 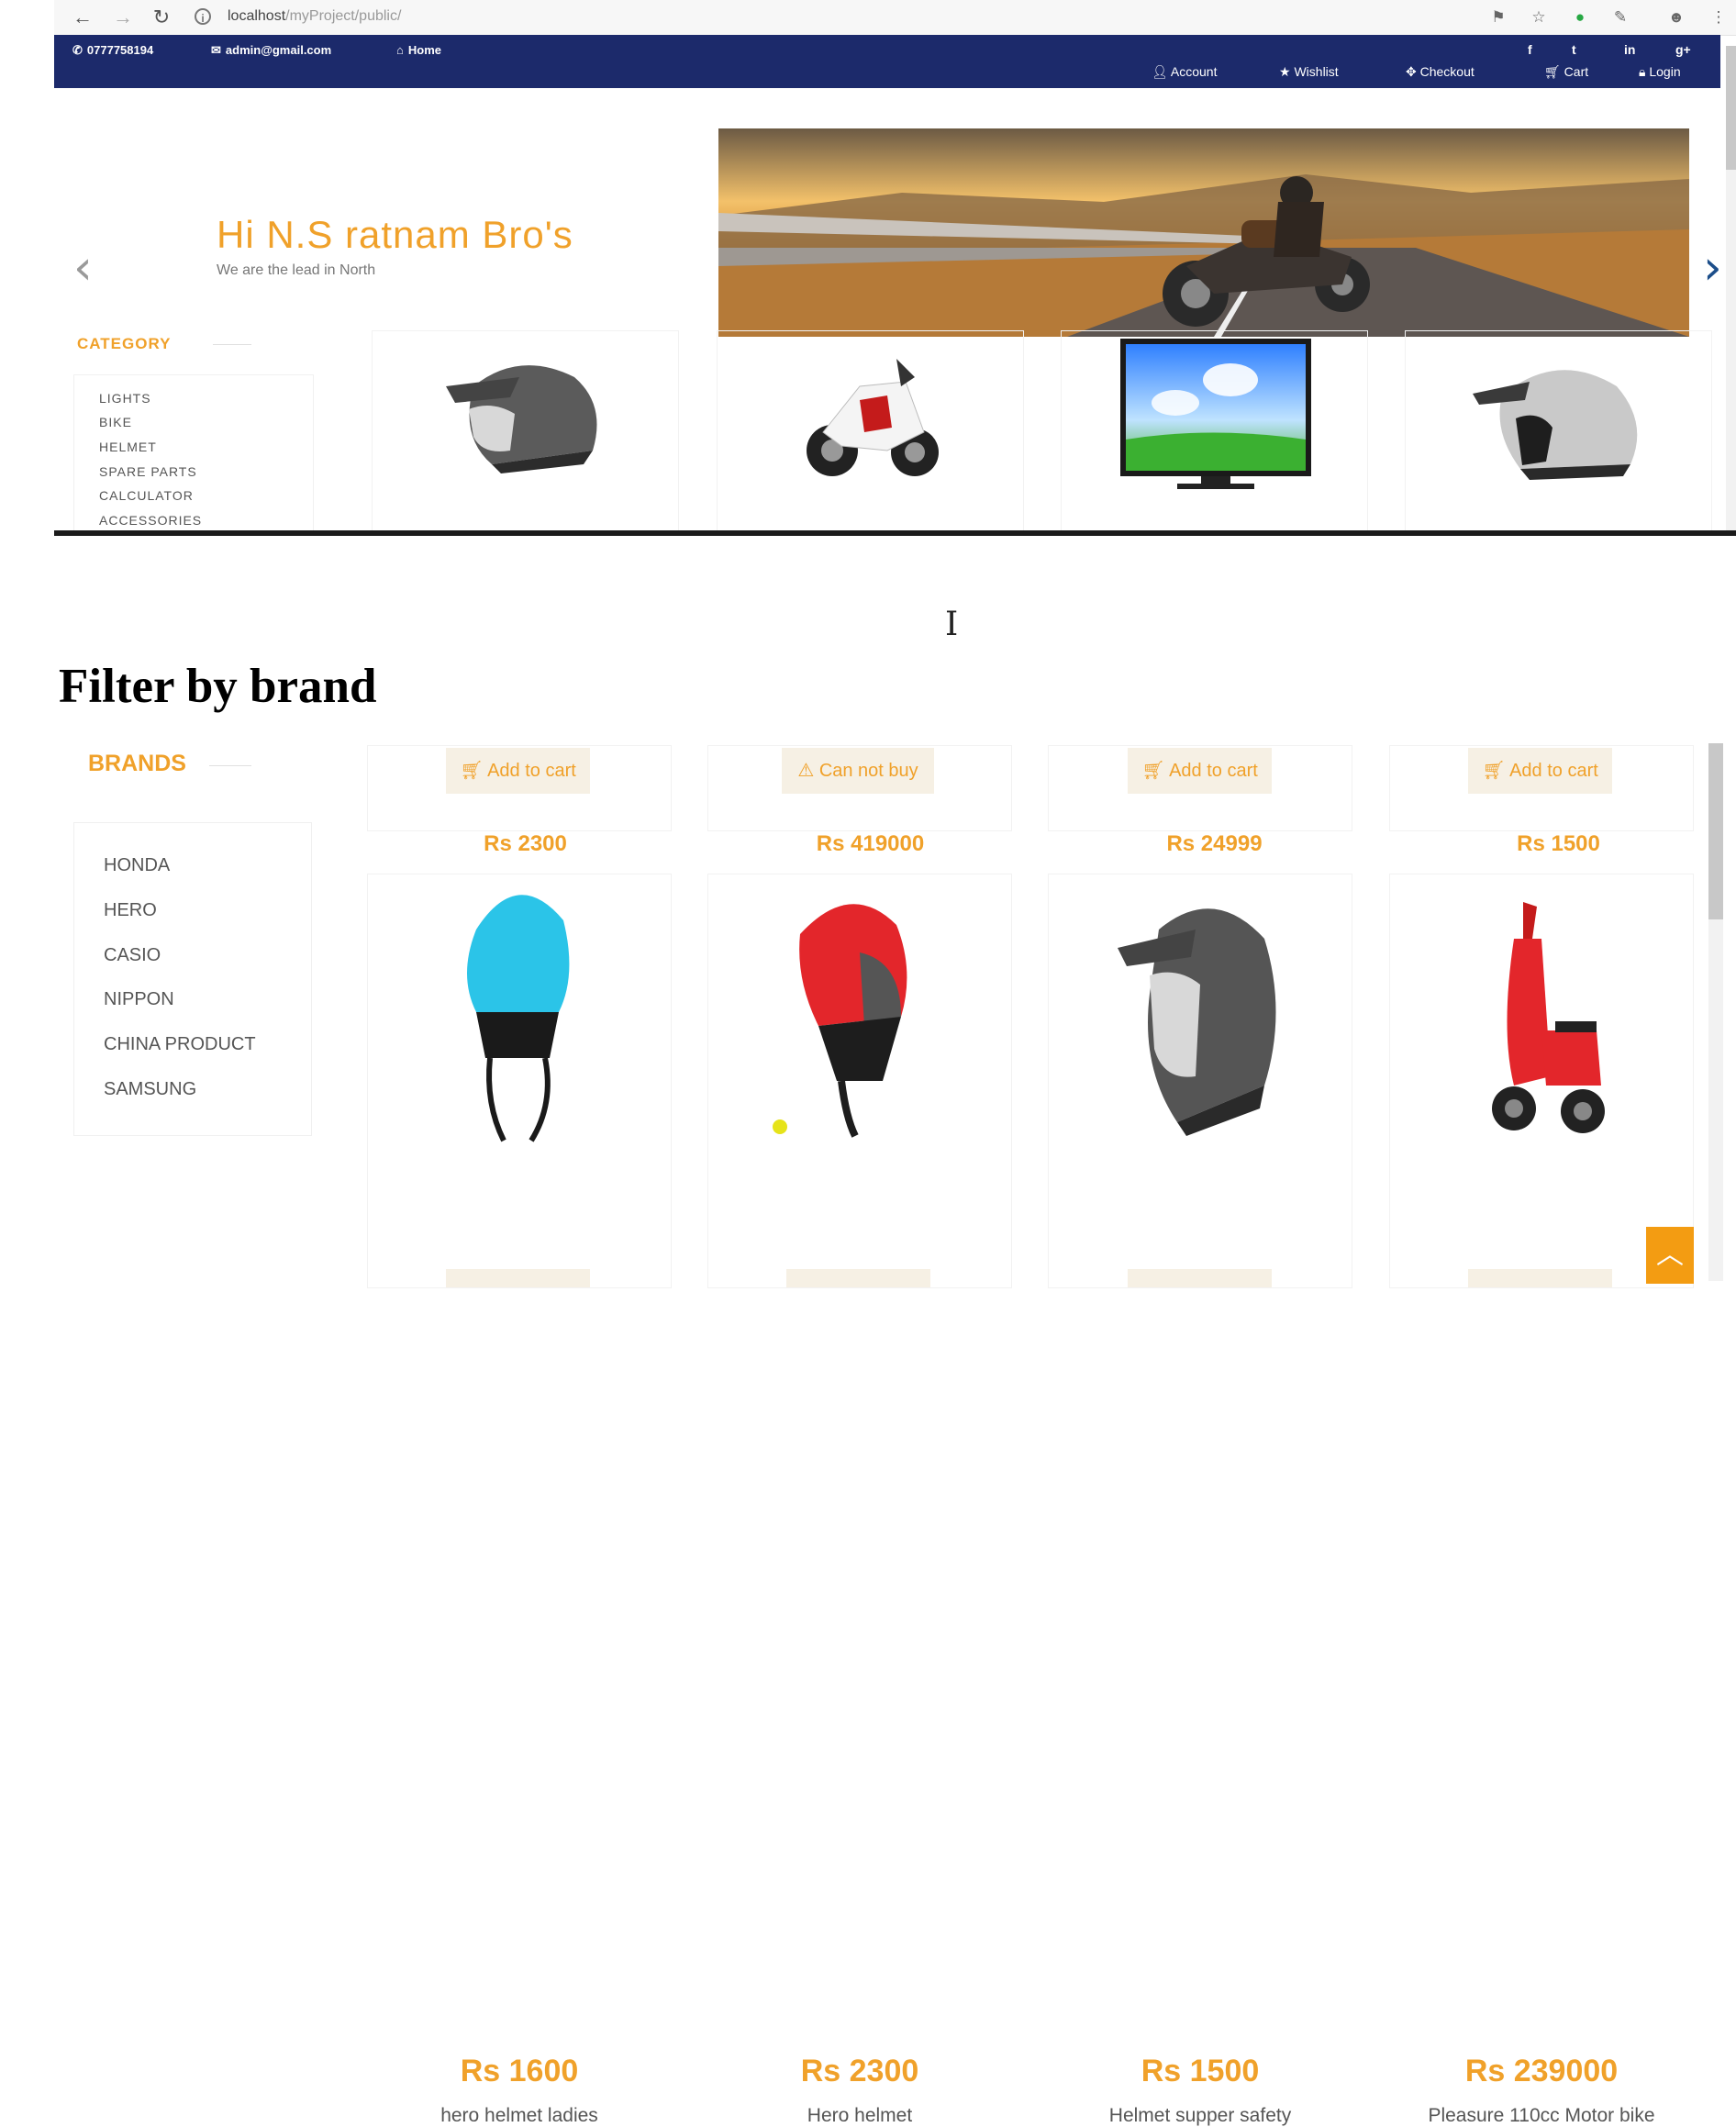 What do you see at coordinates (860, 2115) in the screenshot?
I see `product-name: Hero helmet` at bounding box center [860, 2115].